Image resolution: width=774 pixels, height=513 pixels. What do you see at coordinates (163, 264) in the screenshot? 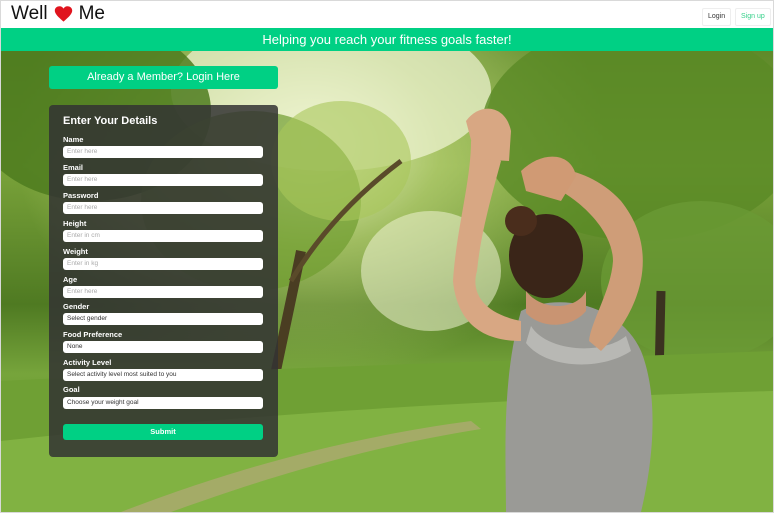
I see `weight-input: Enter in kg` at bounding box center [163, 264].